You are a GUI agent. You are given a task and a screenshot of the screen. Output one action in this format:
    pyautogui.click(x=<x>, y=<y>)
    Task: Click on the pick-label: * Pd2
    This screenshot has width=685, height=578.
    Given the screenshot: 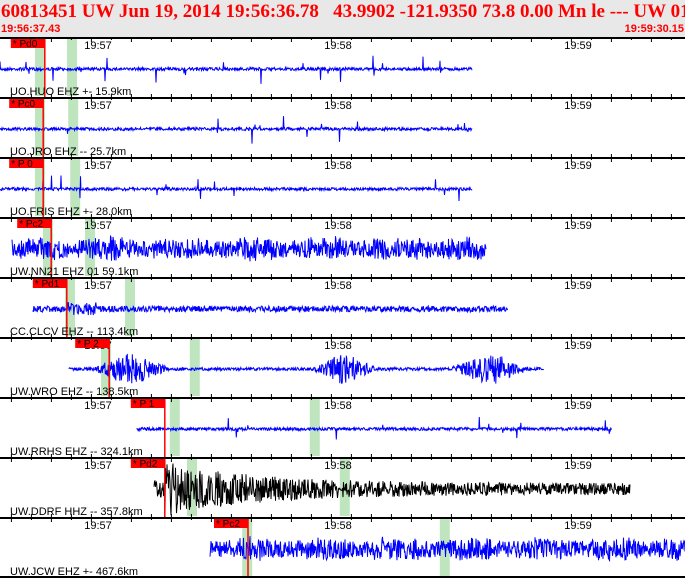 What is the action you would take?
    pyautogui.click(x=145, y=464)
    